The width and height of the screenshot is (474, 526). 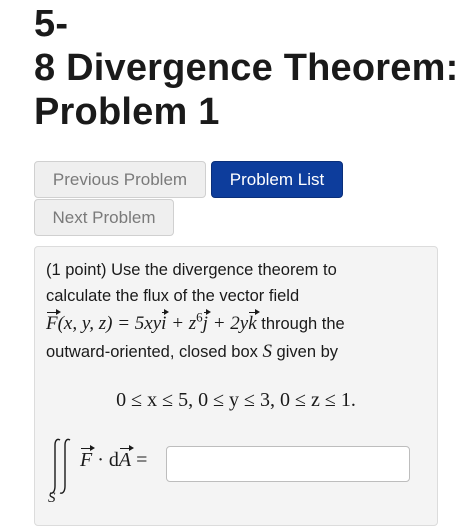 I want to click on field-term-2: + z, so click(x=181, y=323).